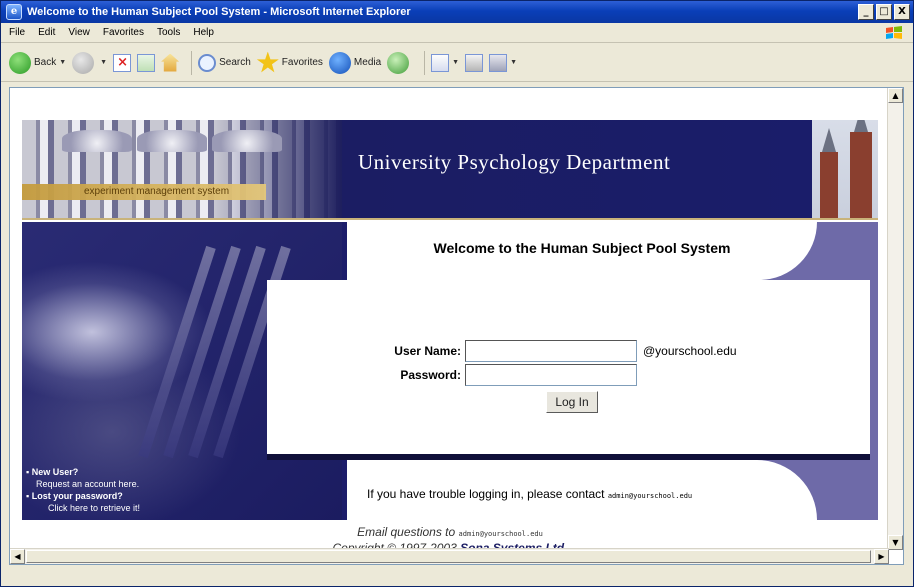 The width and height of the screenshot is (914, 587). I want to click on admin-email-link: admin@yourschool.edu, so click(650, 496).